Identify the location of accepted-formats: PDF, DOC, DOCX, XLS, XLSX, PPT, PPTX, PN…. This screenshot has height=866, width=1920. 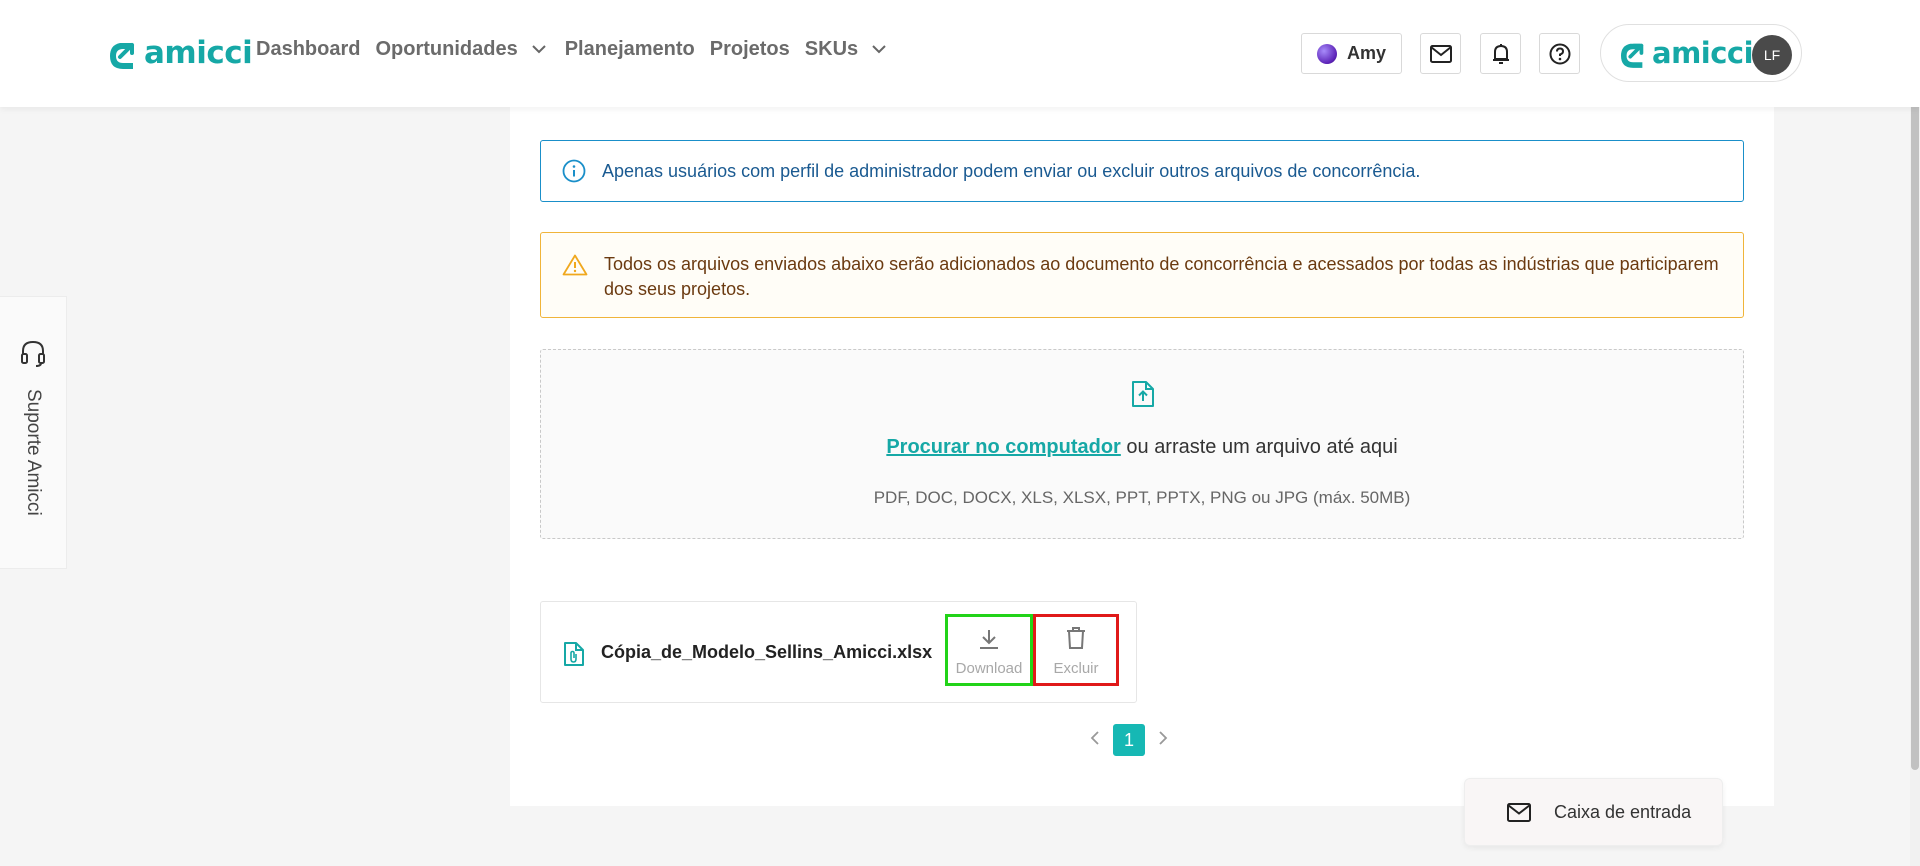
(1142, 497).